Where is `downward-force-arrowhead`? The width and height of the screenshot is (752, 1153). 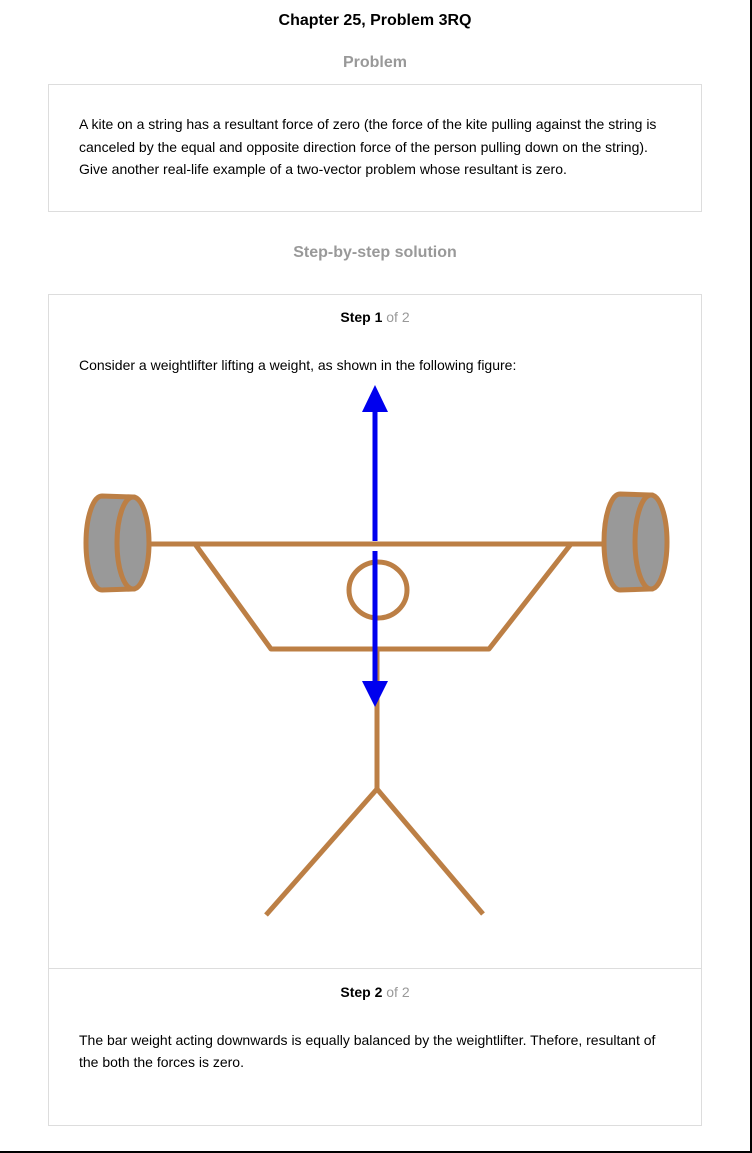
downward-force-arrowhead is located at coordinates (375, 694).